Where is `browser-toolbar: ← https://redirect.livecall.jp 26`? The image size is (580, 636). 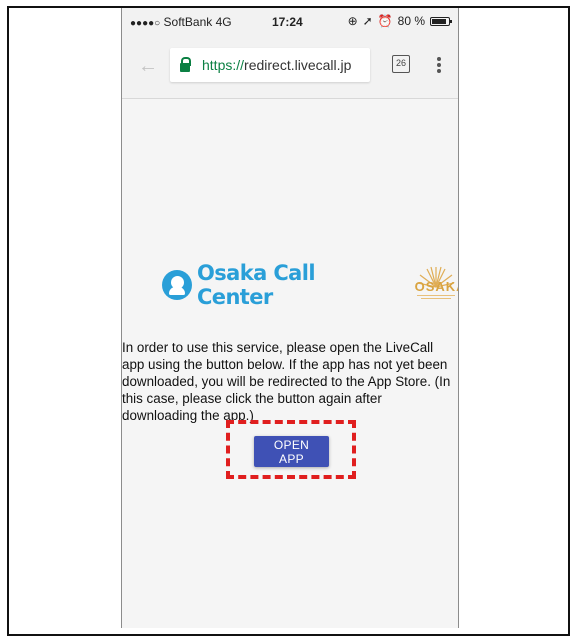 browser-toolbar: ← https://redirect.livecall.jp 26 is located at coordinates (290, 67).